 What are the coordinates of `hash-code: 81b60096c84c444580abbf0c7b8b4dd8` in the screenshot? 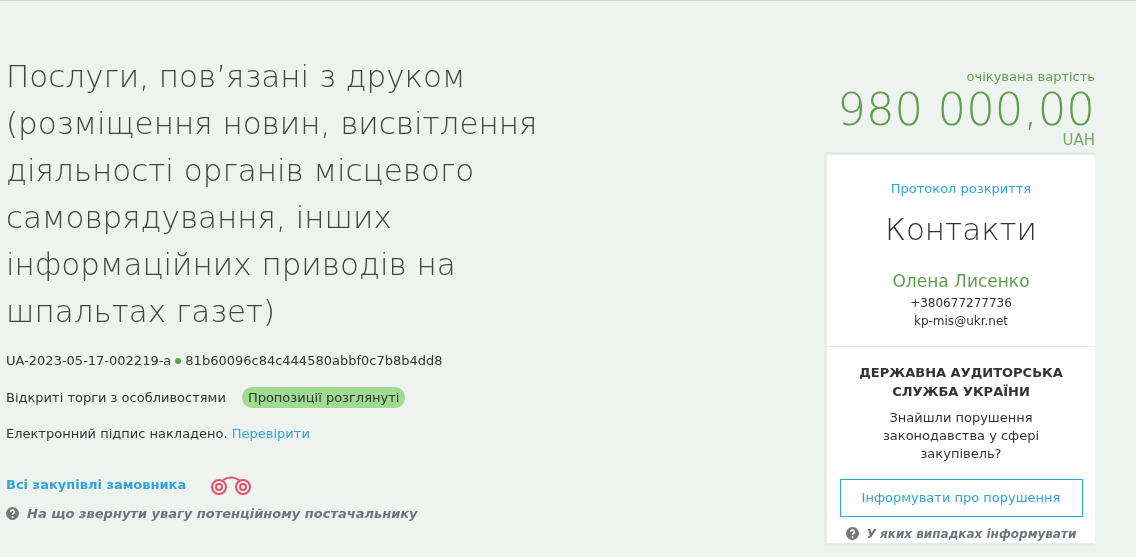 It's located at (314, 361).